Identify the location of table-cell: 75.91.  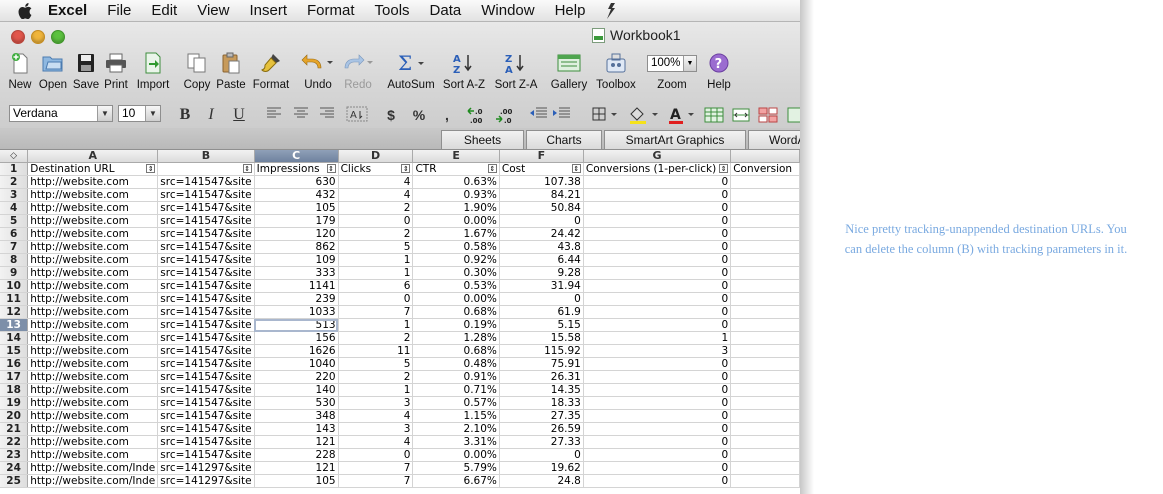
(541, 364).